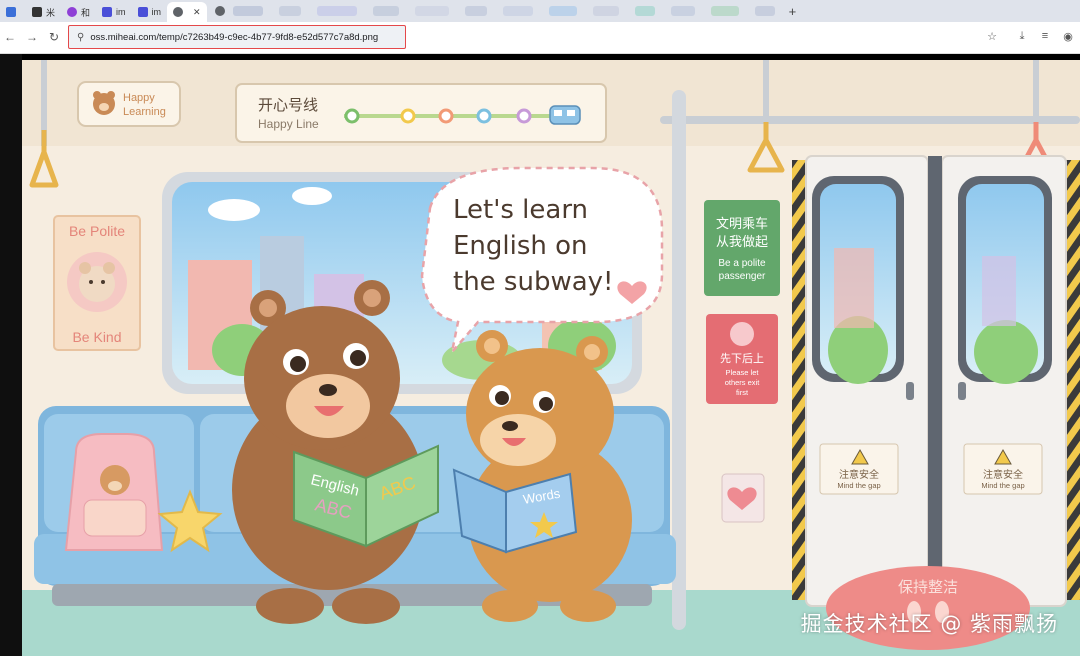  What do you see at coordinates (928, 587) in the screenshot?
I see `floor-cn: 保持整洁` at bounding box center [928, 587].